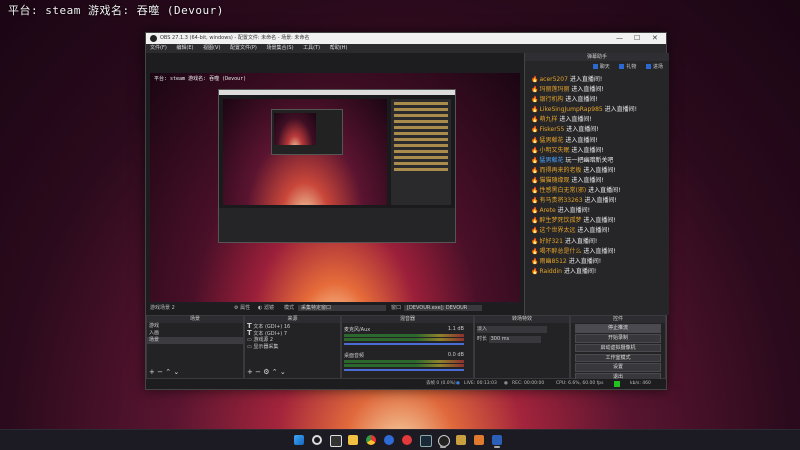 The image size is (800, 450). What do you see at coordinates (279, 48) in the screenshot?
I see `menu-scene-collection: 场景集合(S)` at bounding box center [279, 48].